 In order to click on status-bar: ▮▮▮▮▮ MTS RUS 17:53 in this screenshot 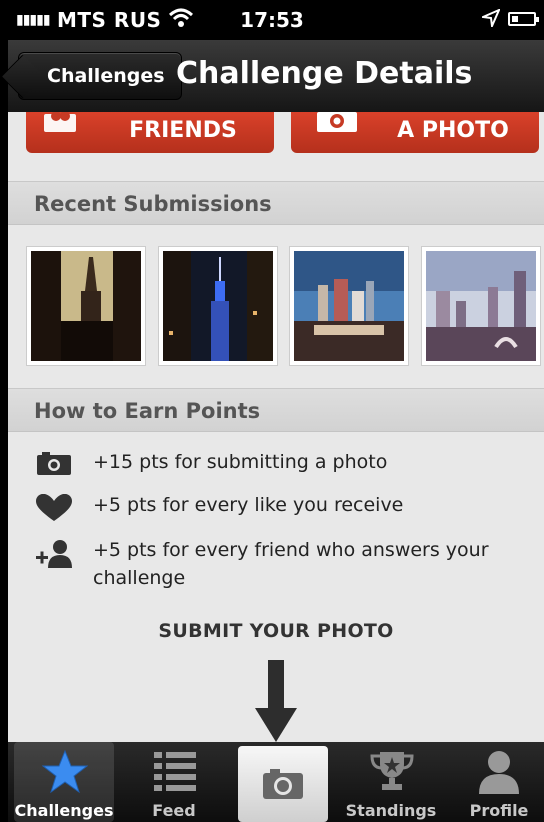, I will do `click(272, 20)`.